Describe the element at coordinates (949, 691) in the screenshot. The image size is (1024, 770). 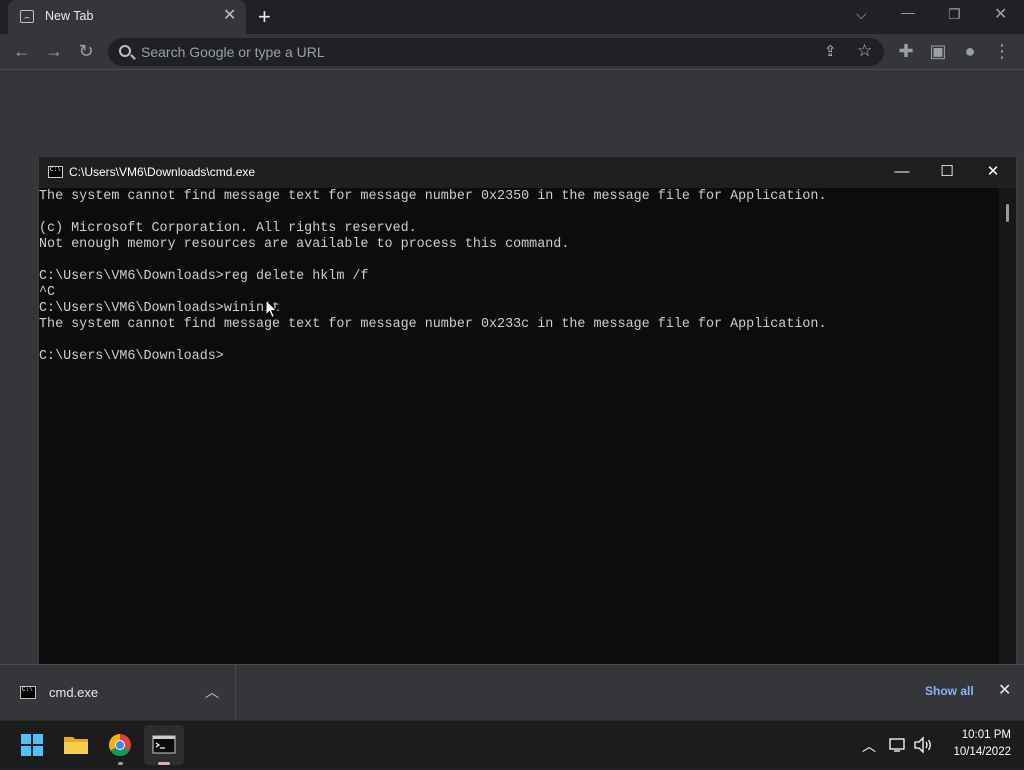
I see `show-all-button: Show all` at that location.